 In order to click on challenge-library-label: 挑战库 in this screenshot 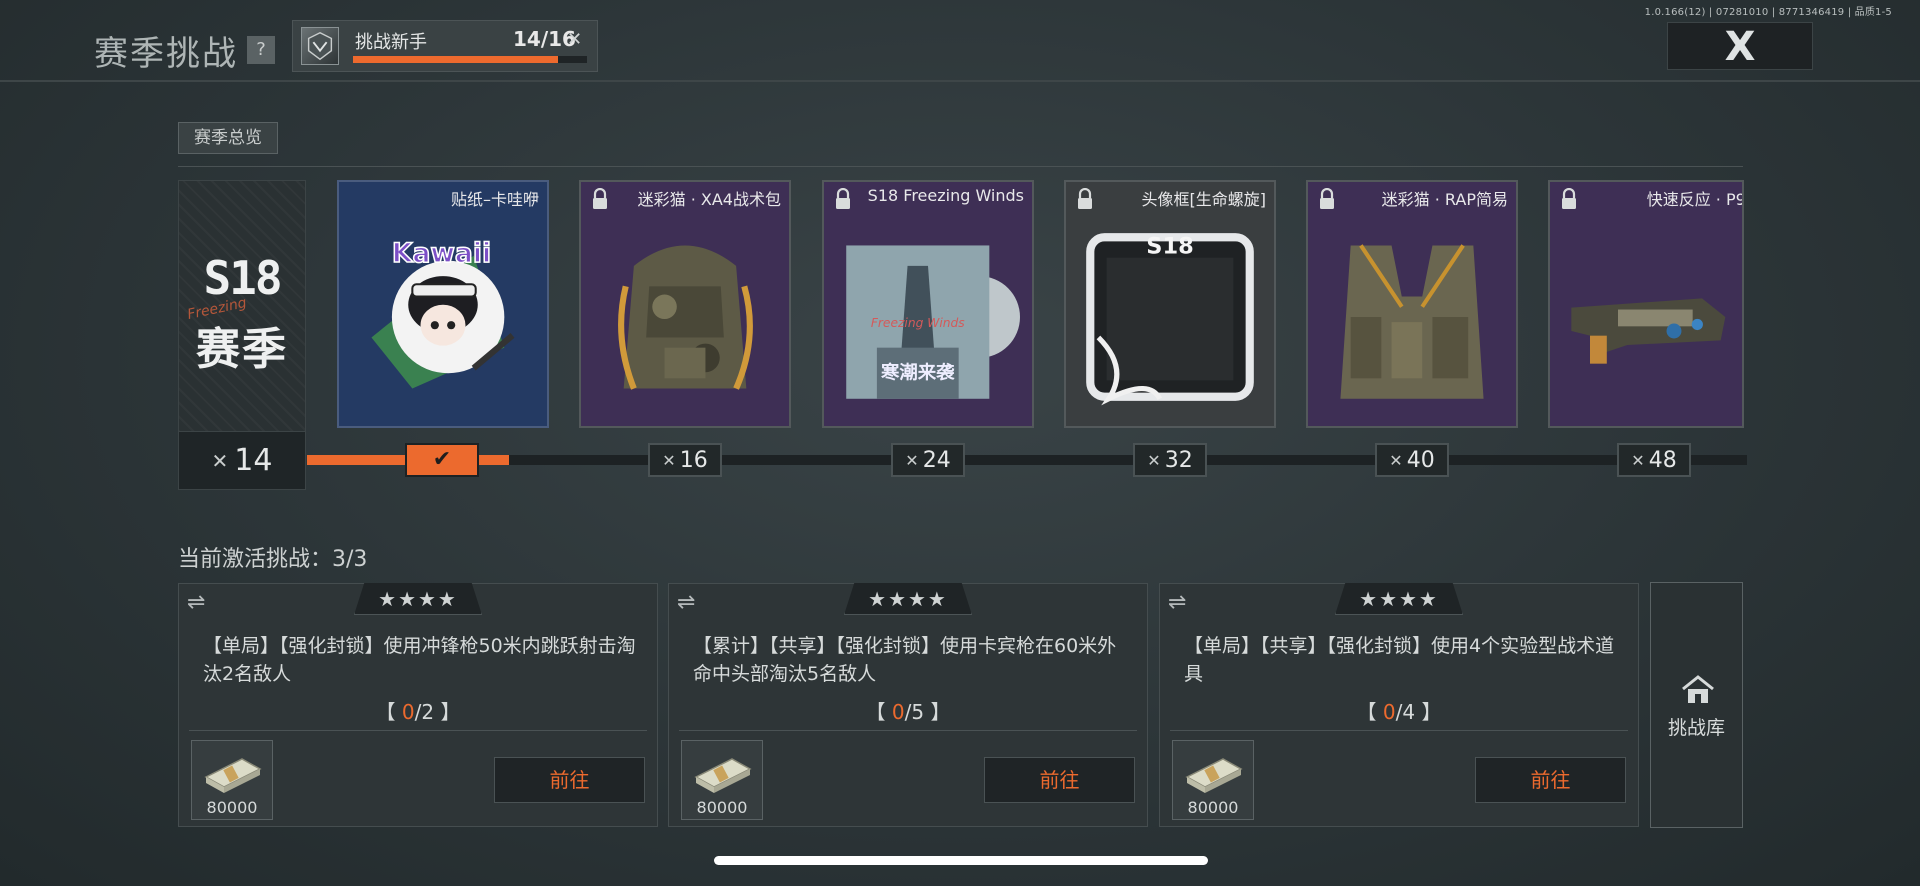, I will do `click(1696, 728)`.